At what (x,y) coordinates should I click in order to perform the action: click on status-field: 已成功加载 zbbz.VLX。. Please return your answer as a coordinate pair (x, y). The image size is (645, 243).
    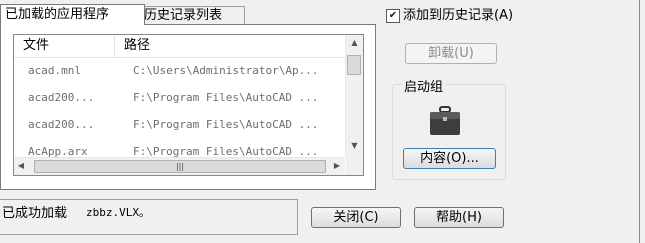
    Looking at the image, I should click on (149, 217).